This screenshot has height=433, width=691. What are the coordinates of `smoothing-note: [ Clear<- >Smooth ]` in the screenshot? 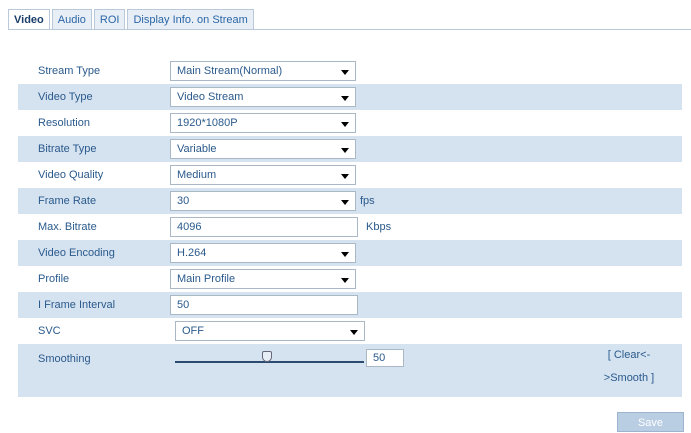 It's located at (629, 367).